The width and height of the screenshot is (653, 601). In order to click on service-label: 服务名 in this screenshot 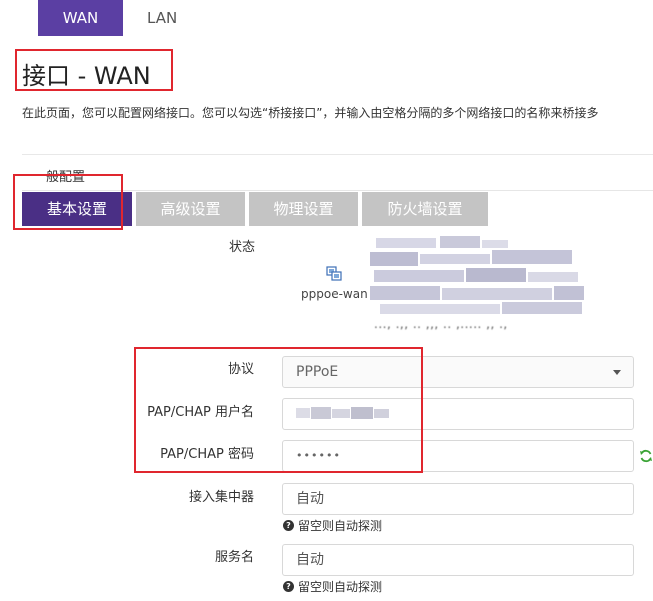, I will do `click(234, 557)`.